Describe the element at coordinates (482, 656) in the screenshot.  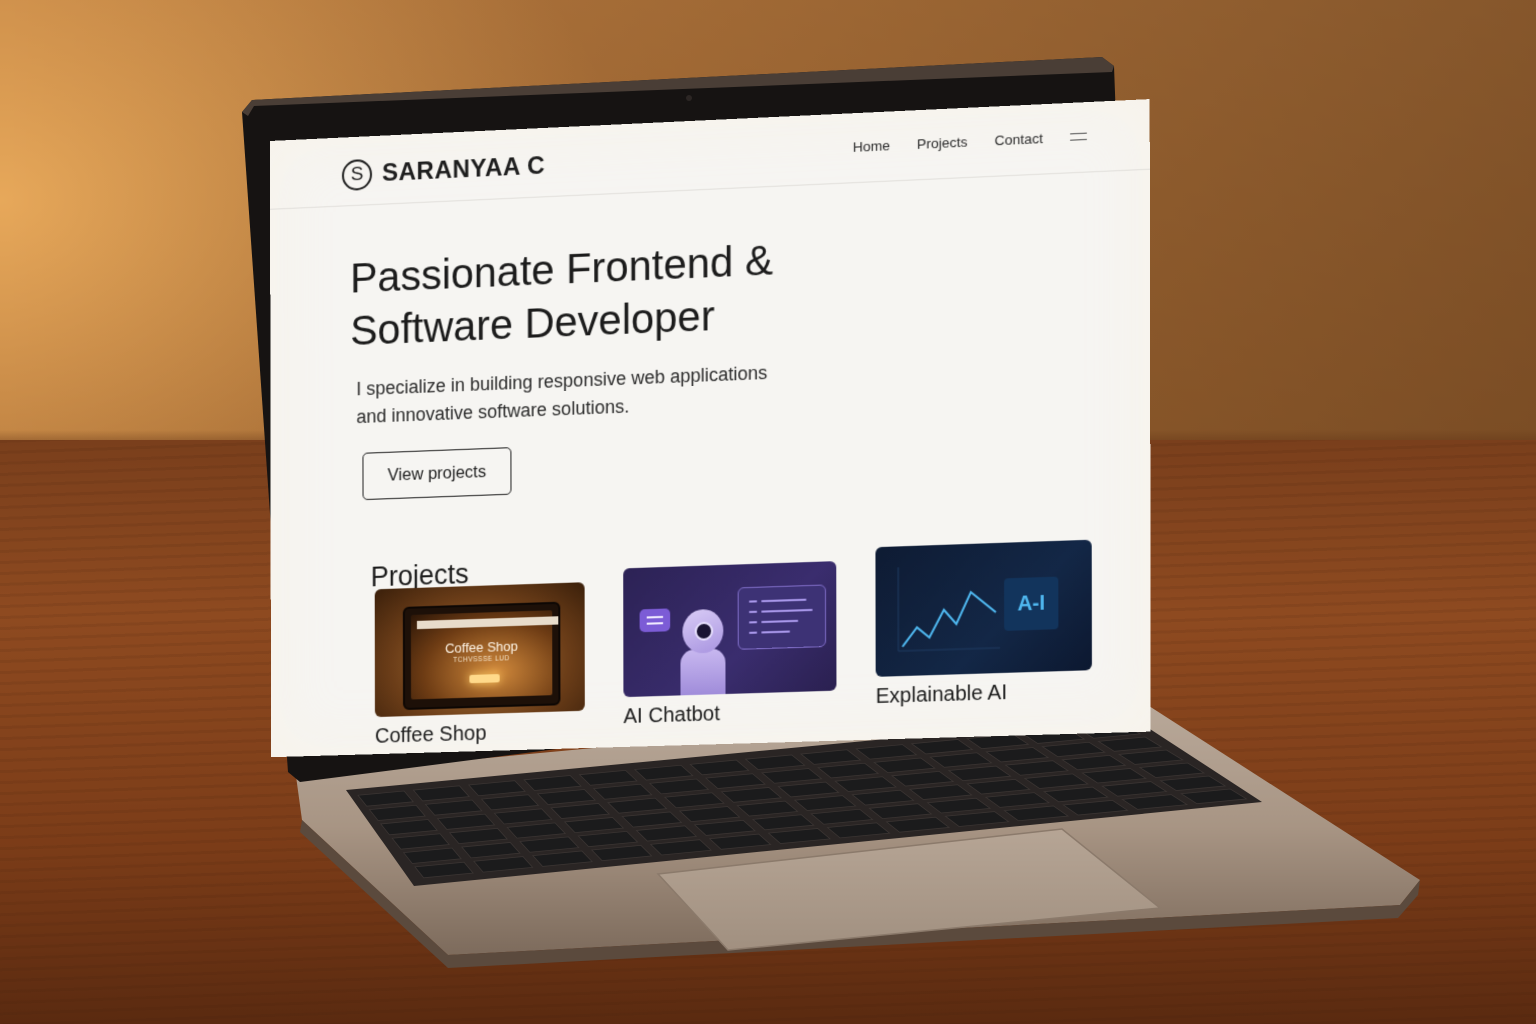
I see `tablet-mockup: Coffee Shop TCHVSSSE LUD` at that location.